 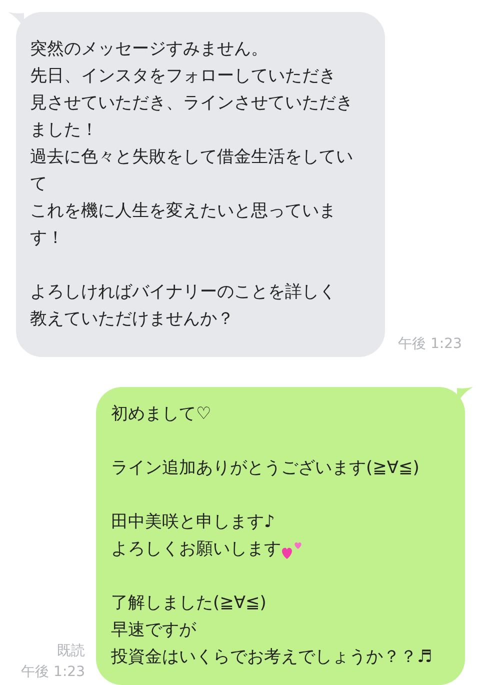 What do you see at coordinates (191, 103) in the screenshot?
I see `message-line: 見させていただき、ラインさせていただき` at bounding box center [191, 103].